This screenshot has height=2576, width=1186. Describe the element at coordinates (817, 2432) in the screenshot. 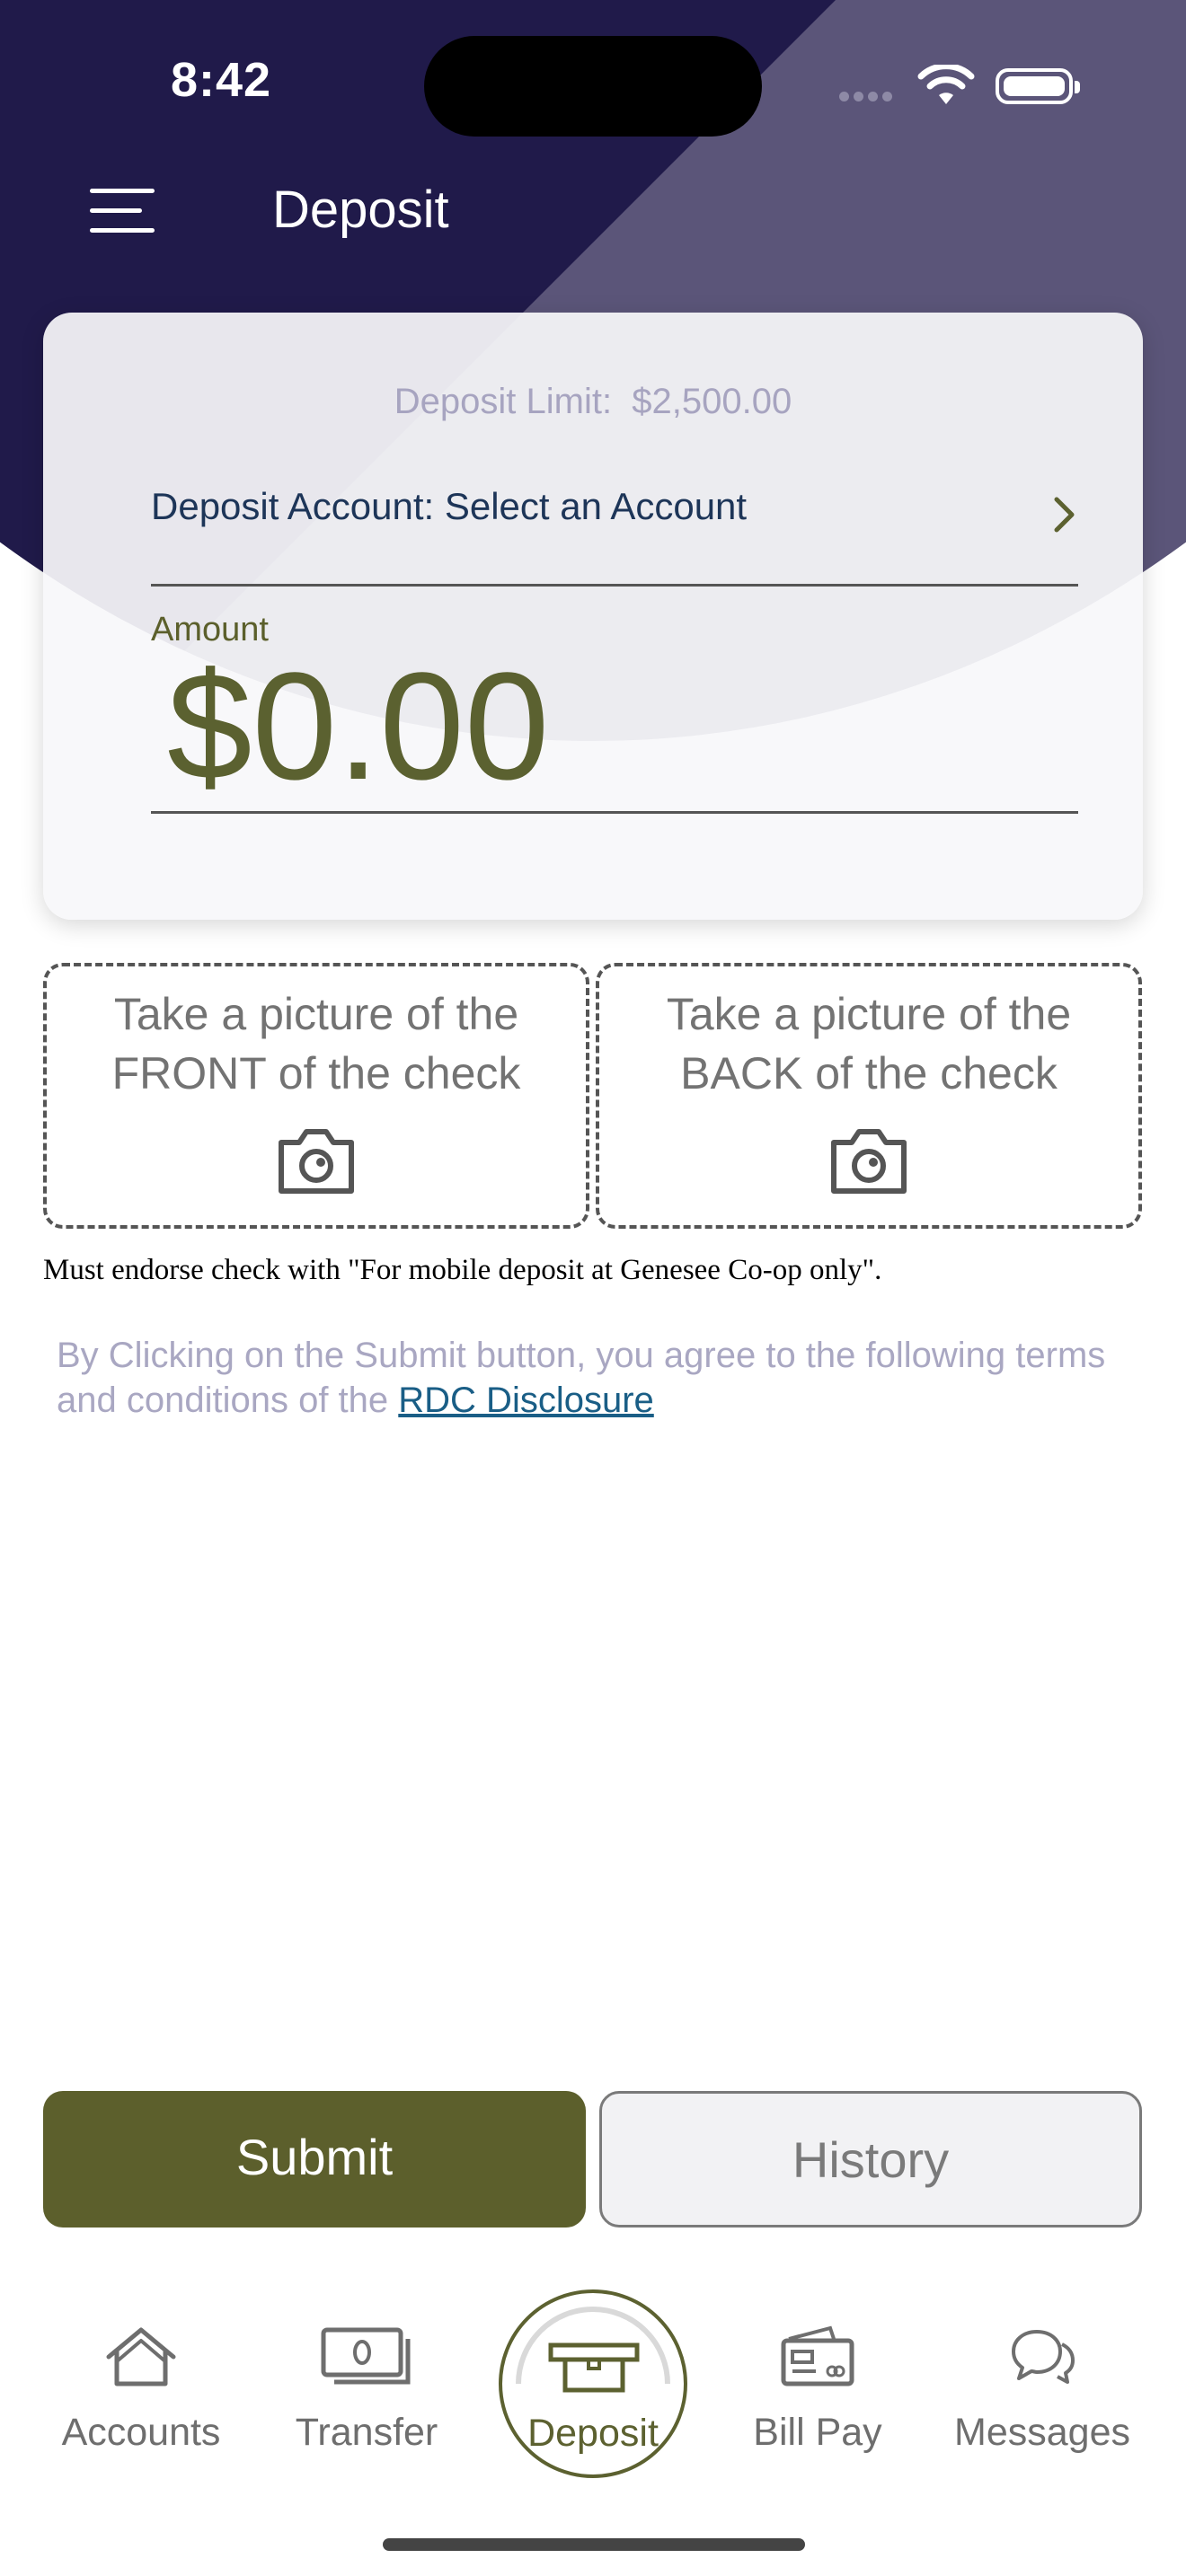

I see `tab-label: Bill Pay` at that location.